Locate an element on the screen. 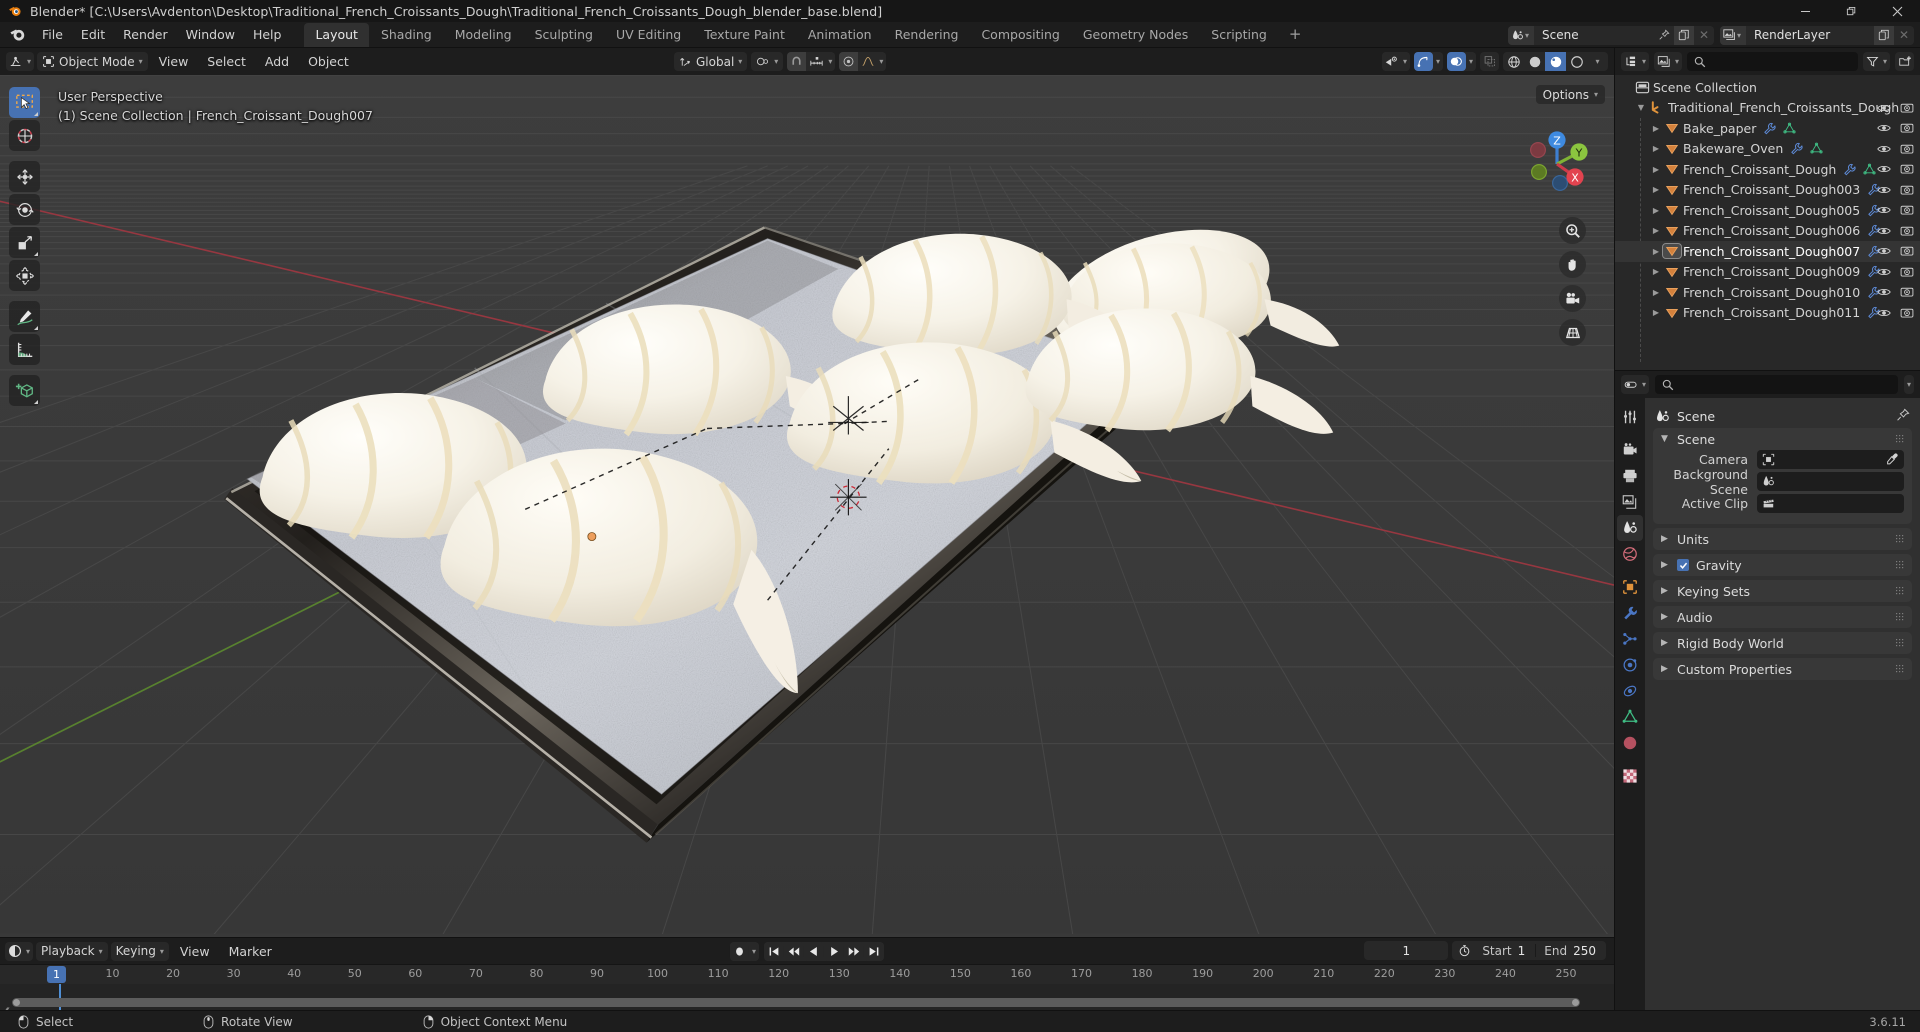  tab-particles is located at coordinates (1630, 639).